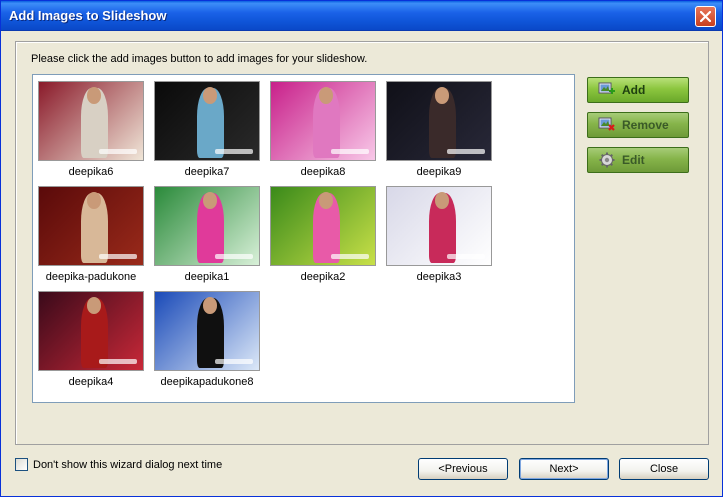  What do you see at coordinates (705, 16) in the screenshot?
I see `close-icon` at bounding box center [705, 16].